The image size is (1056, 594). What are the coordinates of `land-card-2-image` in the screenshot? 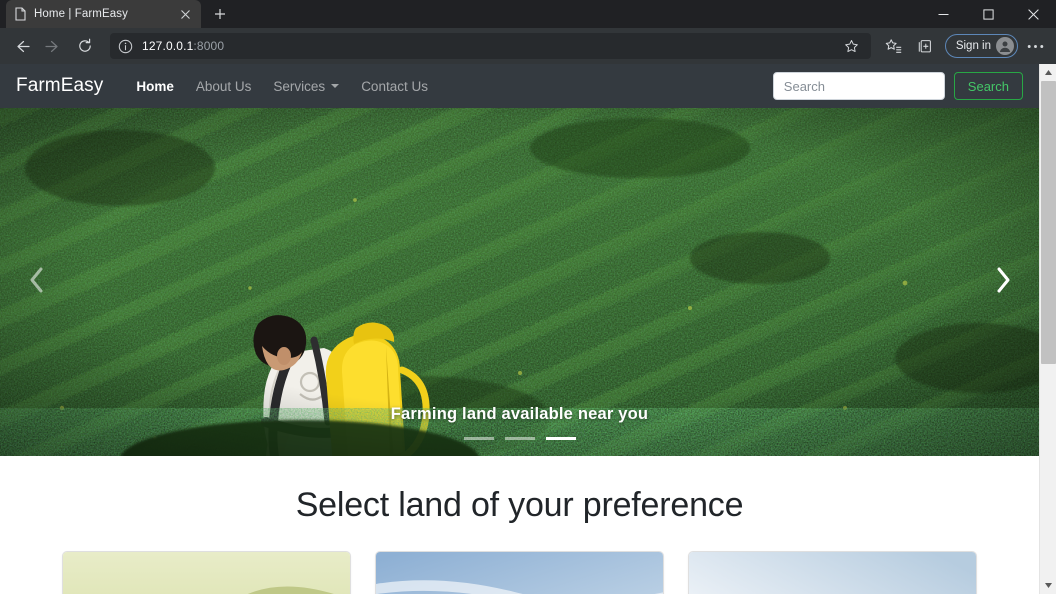 It's located at (519, 573).